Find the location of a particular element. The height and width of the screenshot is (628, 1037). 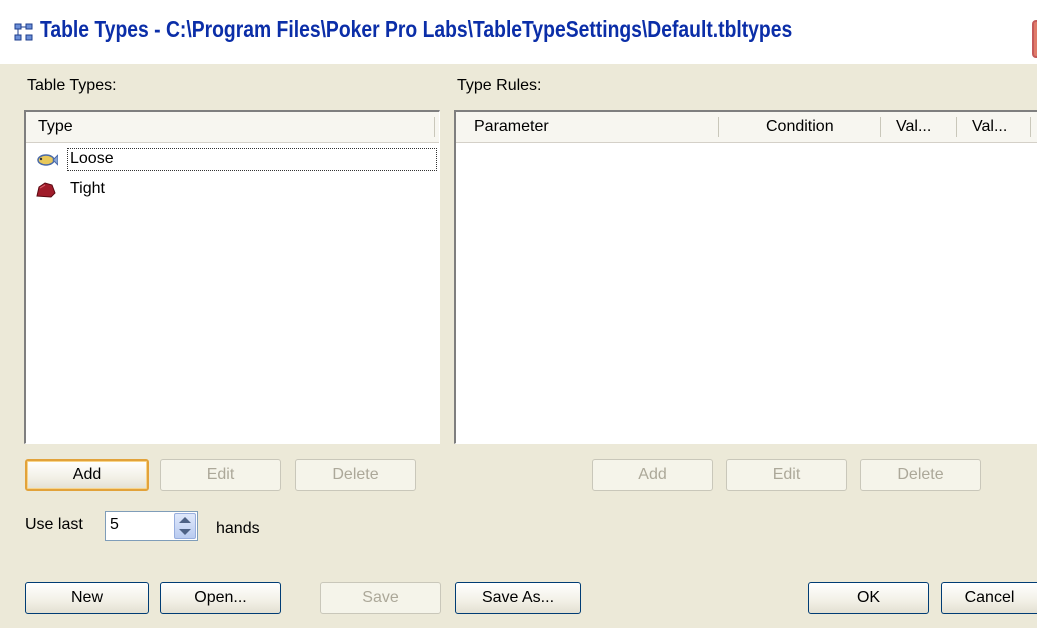

delete-rule-button: Delete is located at coordinates (920, 475).